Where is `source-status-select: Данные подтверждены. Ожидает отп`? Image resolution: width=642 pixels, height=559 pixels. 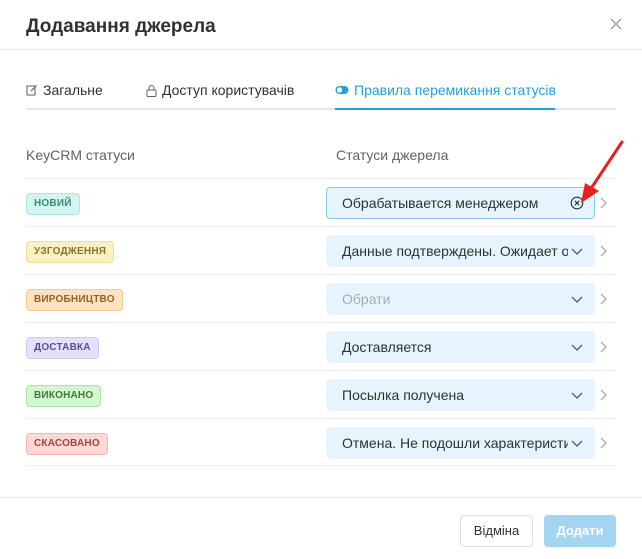 source-status-select: Данные подтверждены. Ожидает отп is located at coordinates (460, 251).